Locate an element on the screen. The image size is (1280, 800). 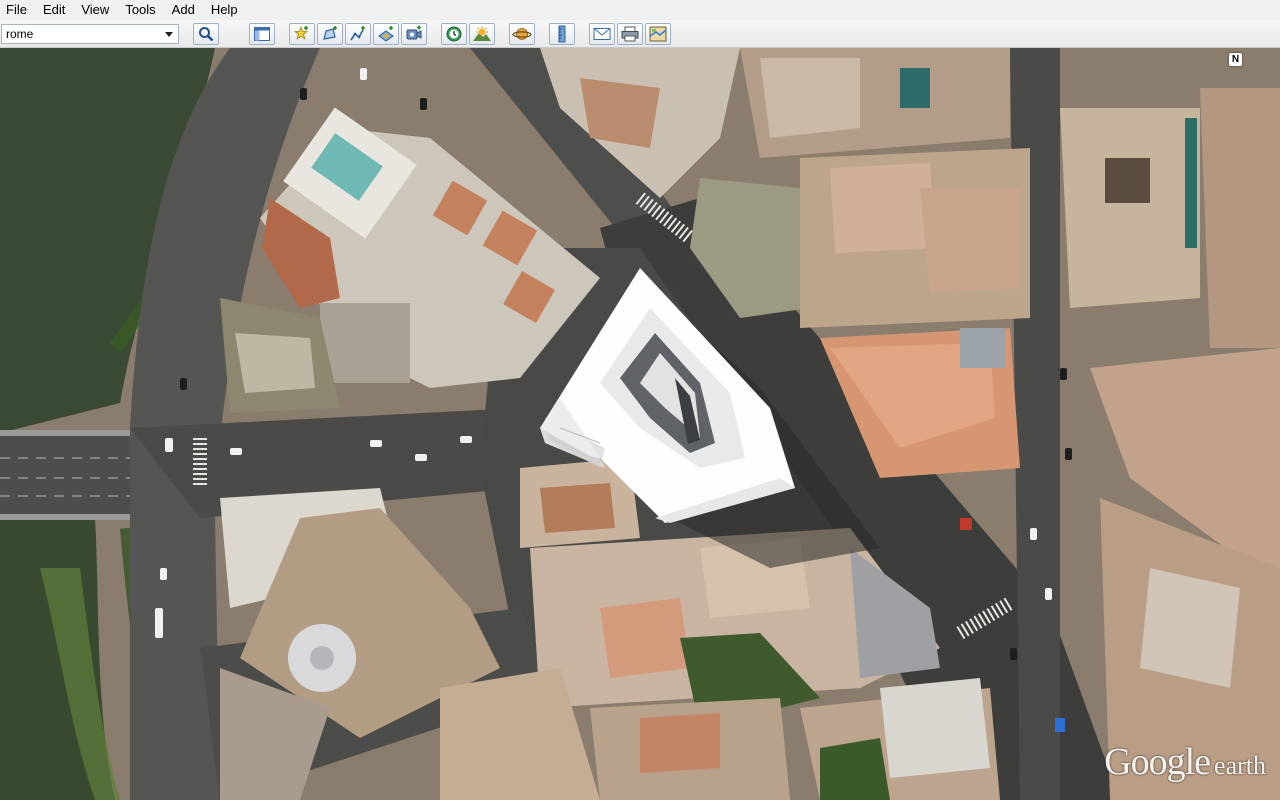
email-icon is located at coordinates (602, 34).